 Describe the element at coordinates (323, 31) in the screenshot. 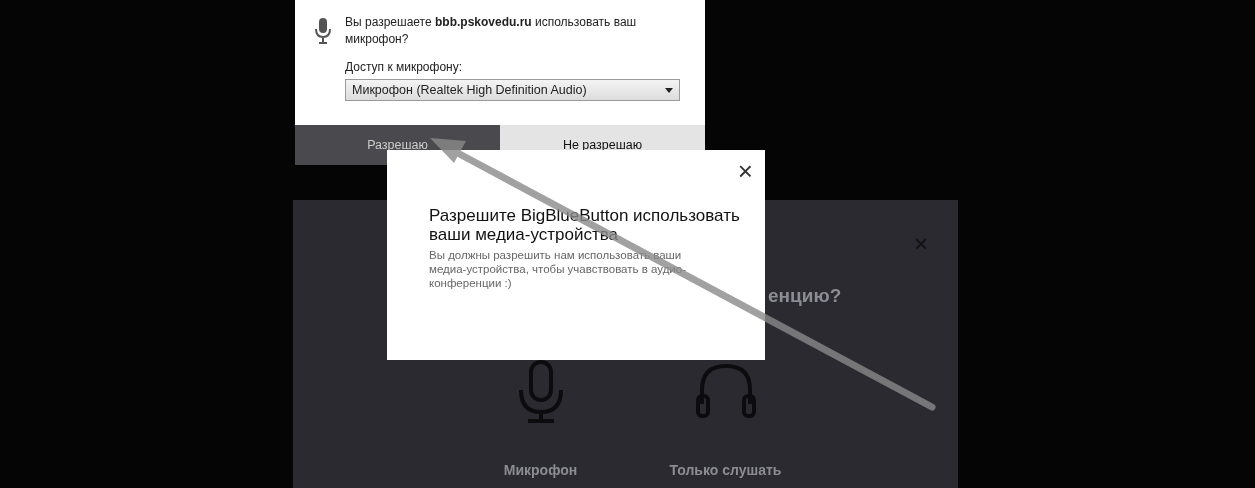

I see `microphone-icon` at that location.